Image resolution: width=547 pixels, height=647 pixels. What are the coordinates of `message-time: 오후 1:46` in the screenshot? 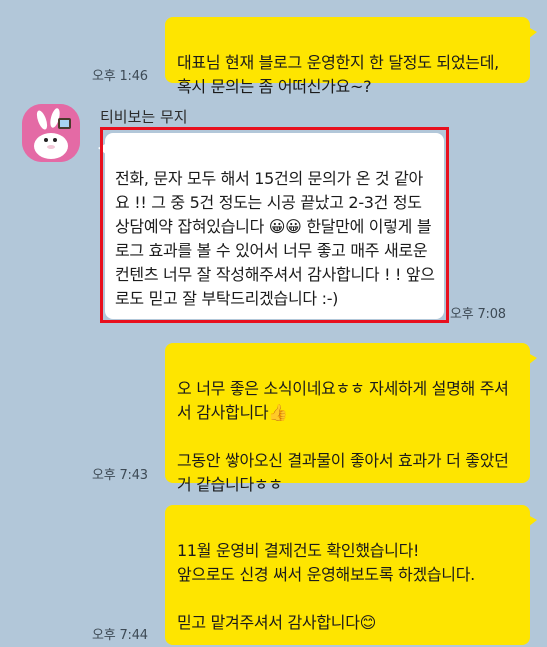 It's located at (120, 76).